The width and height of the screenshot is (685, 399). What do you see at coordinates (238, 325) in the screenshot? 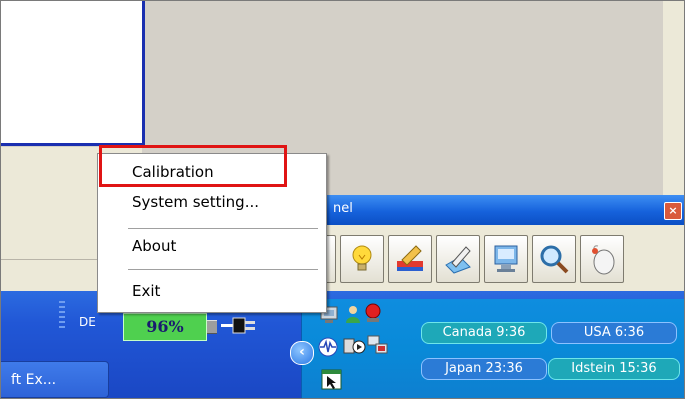
I see `power-plug-icon` at bounding box center [238, 325].